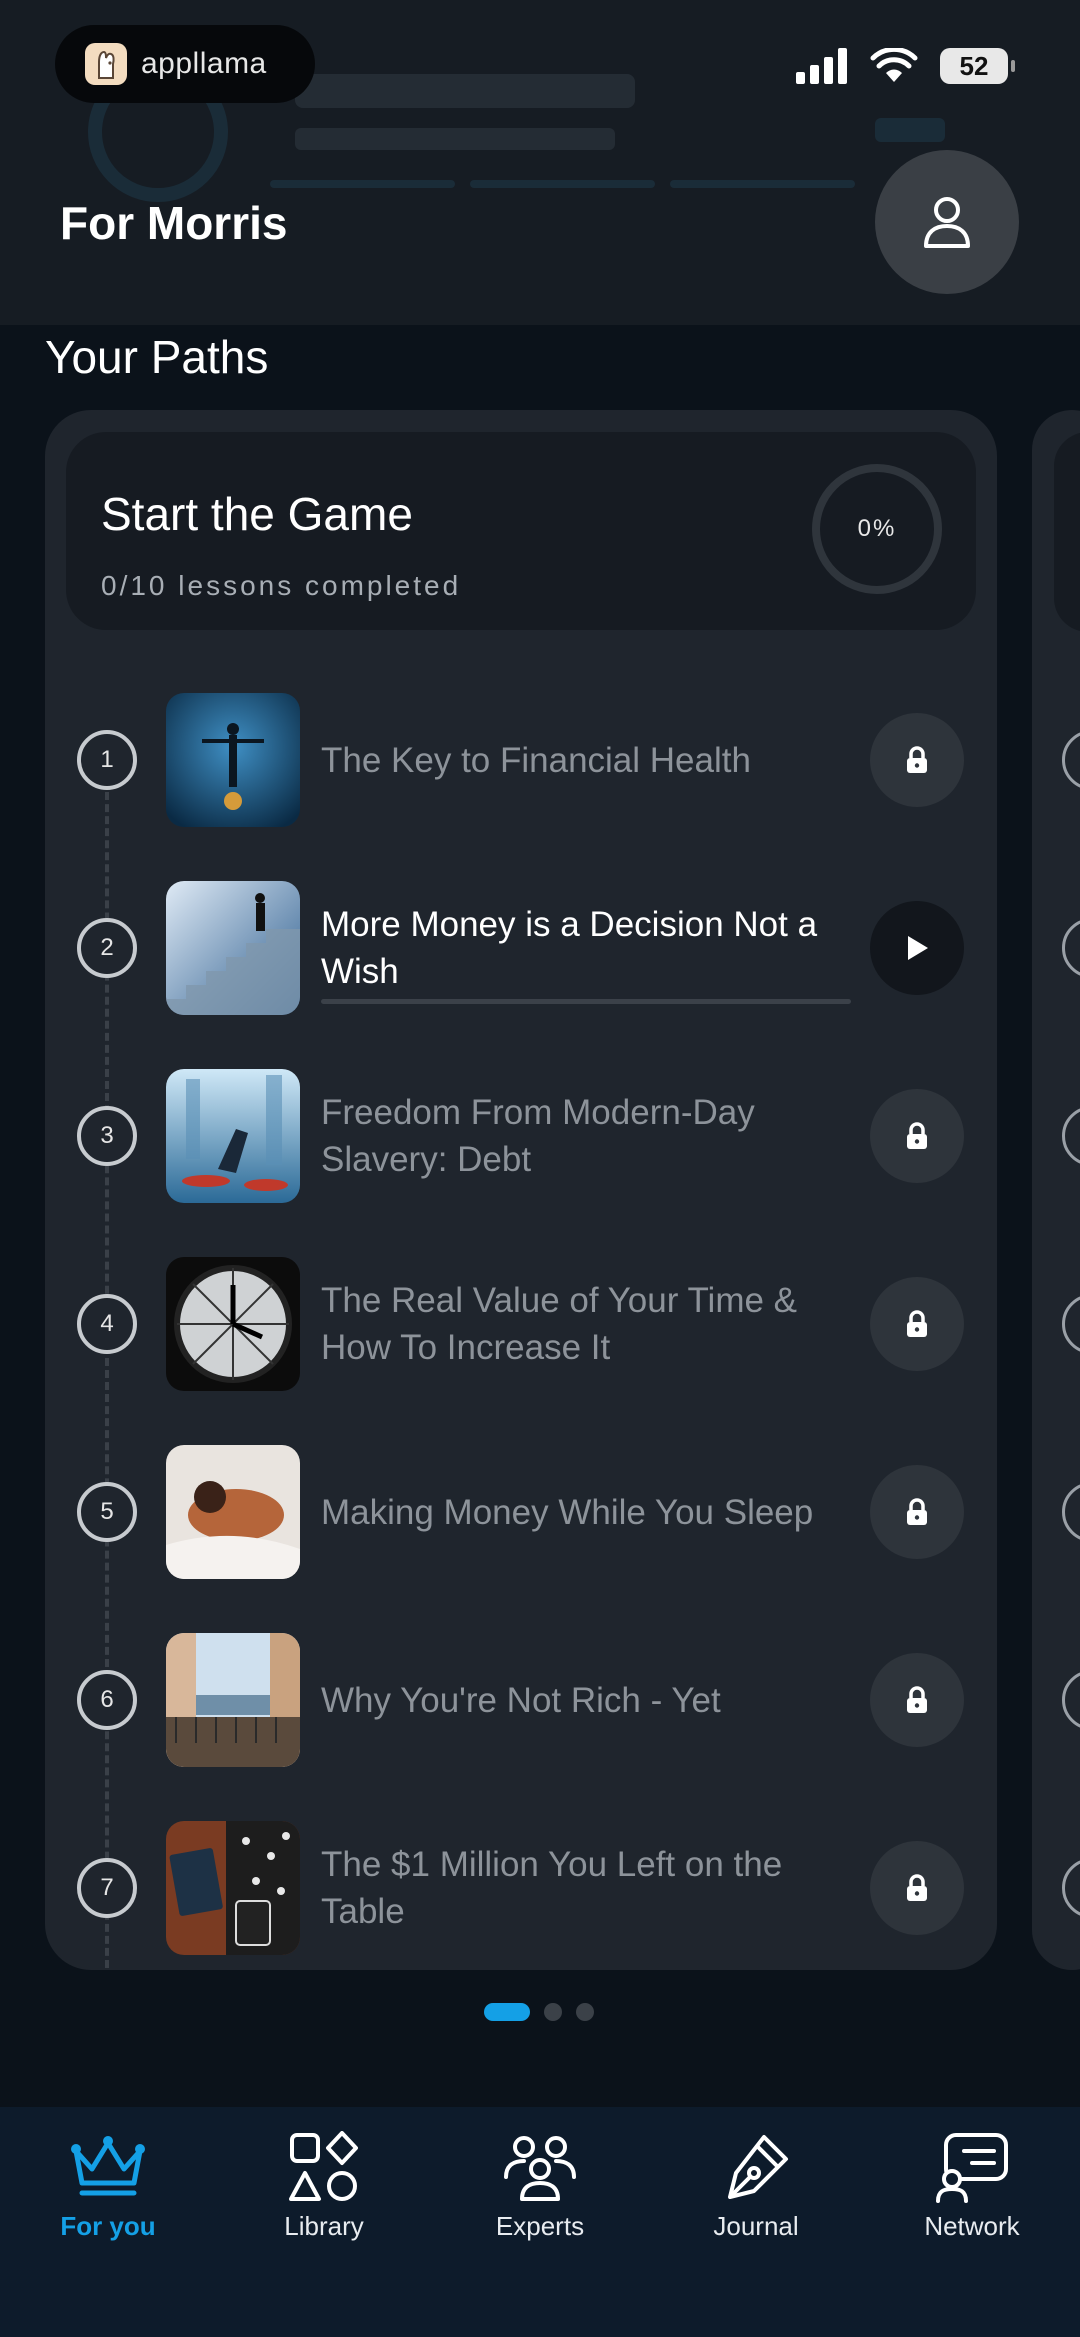  What do you see at coordinates (552, 1888) in the screenshot?
I see `lesson-title: The $1 Million You Left on the Table` at bounding box center [552, 1888].